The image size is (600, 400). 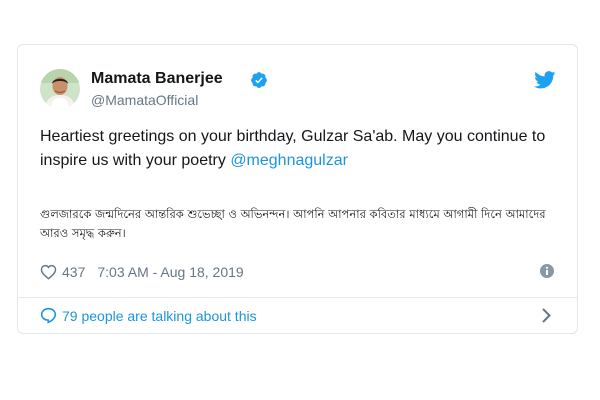 What do you see at coordinates (159, 316) in the screenshot?
I see `conversation-text: 79 people are talking about this` at bounding box center [159, 316].